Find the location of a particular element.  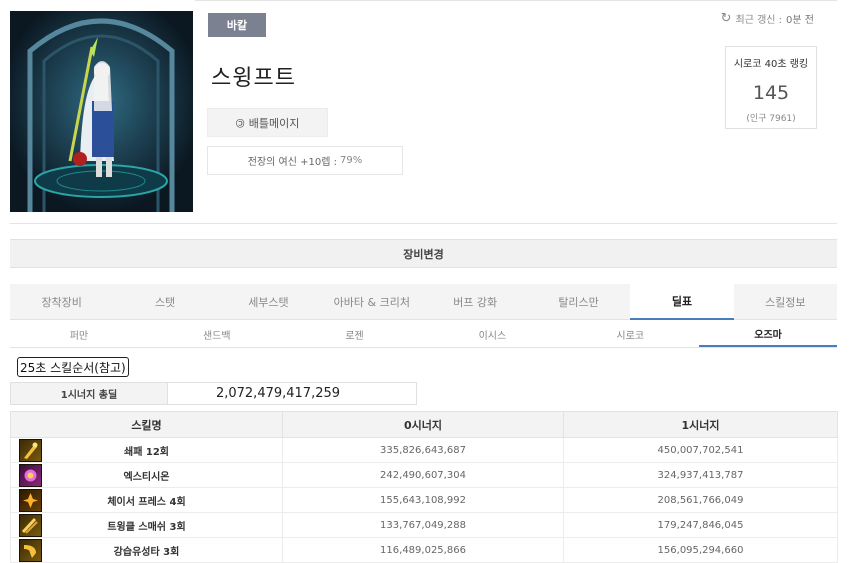

synergy-1-value: 450,007,702,541 is located at coordinates (700, 450).